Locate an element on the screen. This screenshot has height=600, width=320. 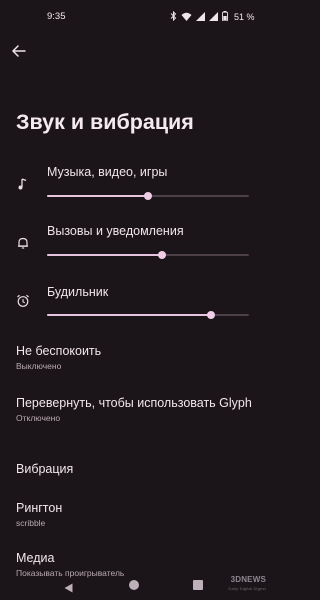
setting-do-not-disturb: Не беспокоить Выключено is located at coordinates (136, 357).